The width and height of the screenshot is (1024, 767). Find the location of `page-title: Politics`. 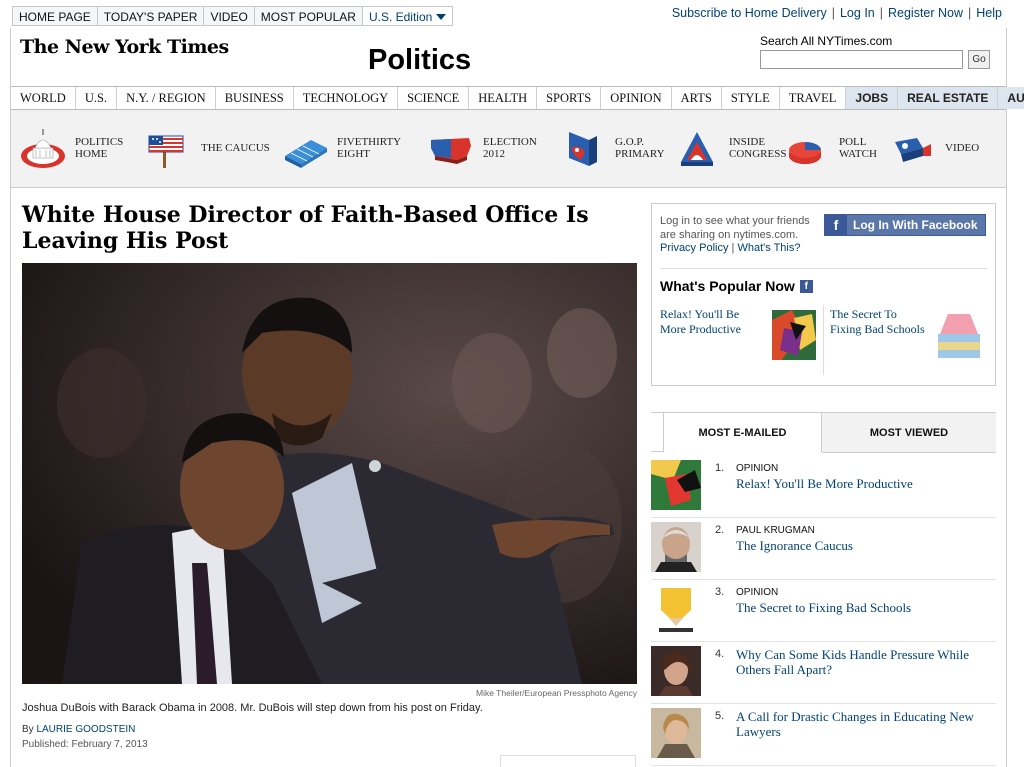

page-title: Politics is located at coordinates (420, 60).